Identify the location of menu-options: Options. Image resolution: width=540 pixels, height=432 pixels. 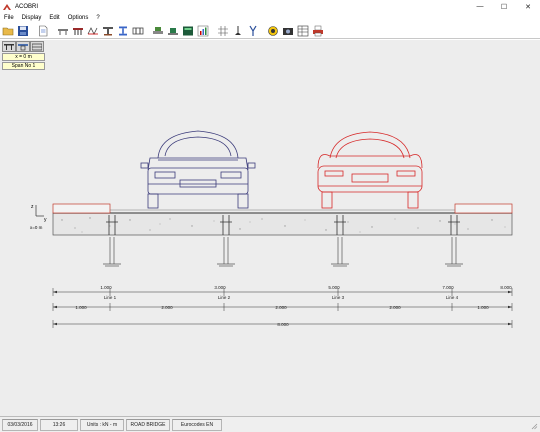
(78, 18).